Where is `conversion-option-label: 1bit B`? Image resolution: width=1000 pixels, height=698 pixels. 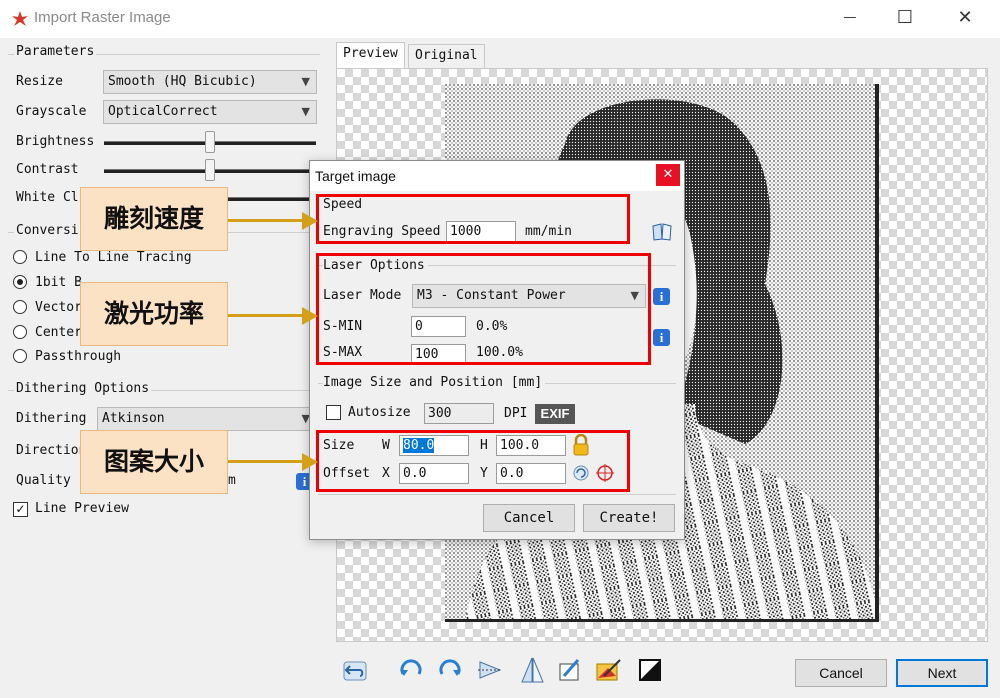
conversion-option-label: 1bit B is located at coordinates (58, 282).